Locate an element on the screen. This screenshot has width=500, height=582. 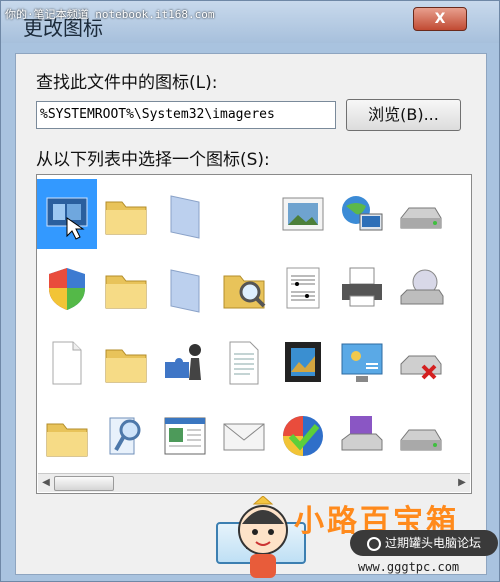
text-document-icon is located at coordinates (244, 363).